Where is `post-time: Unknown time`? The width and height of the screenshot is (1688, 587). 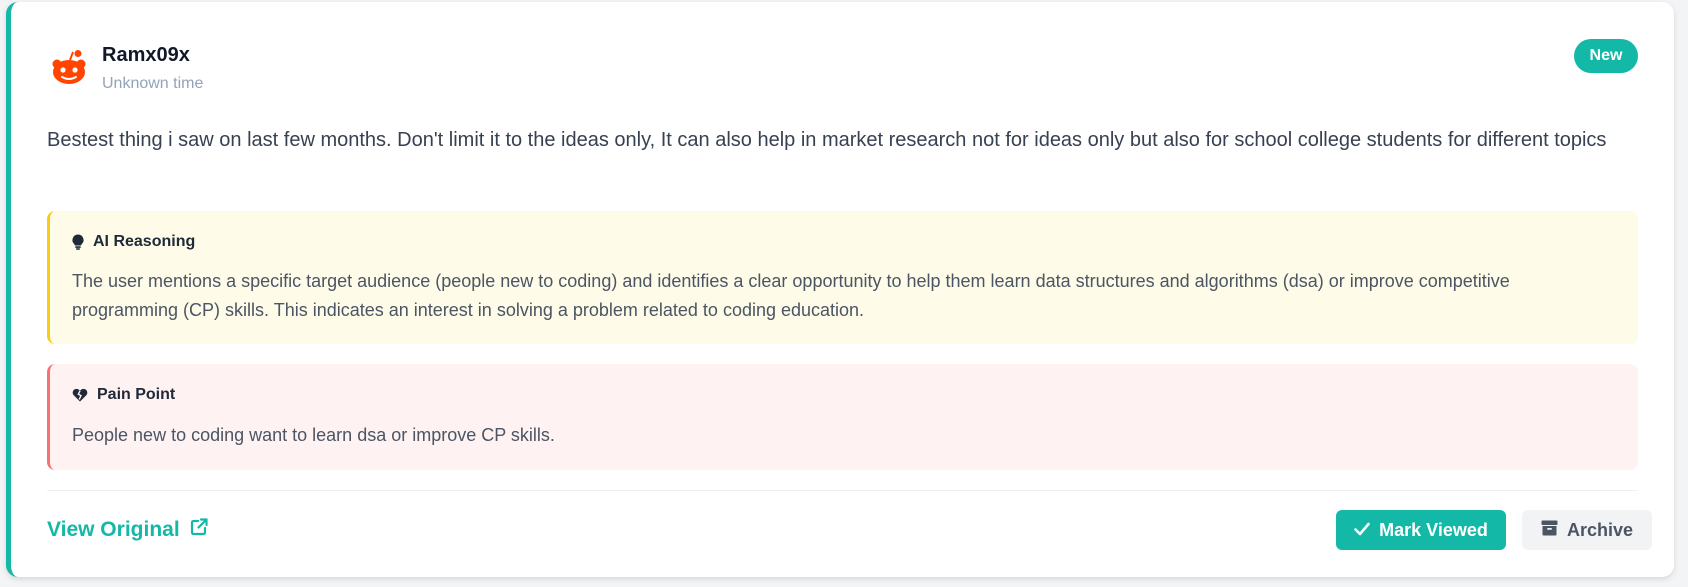 post-time: Unknown time is located at coordinates (153, 83).